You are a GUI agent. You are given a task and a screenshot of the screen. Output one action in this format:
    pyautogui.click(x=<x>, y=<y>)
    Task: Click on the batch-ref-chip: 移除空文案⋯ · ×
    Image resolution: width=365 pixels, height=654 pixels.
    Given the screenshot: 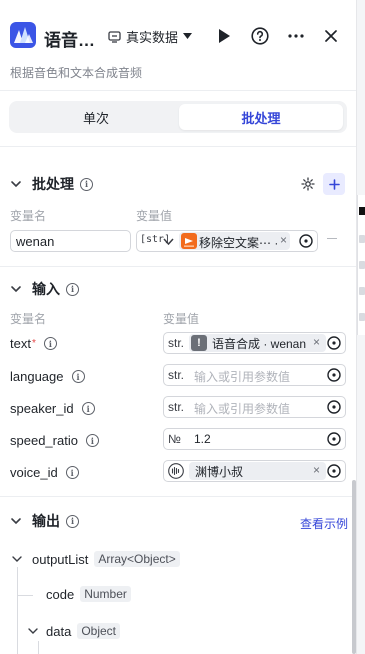 What is the action you would take?
    pyautogui.click(x=234, y=241)
    